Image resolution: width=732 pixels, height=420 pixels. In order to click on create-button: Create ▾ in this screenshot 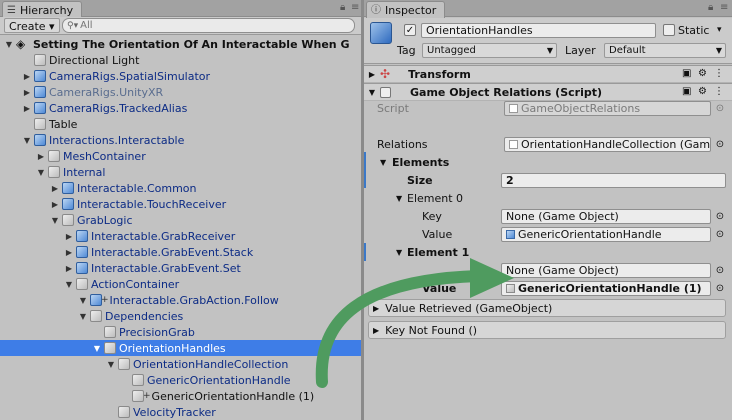, I will do `click(32, 25)`.